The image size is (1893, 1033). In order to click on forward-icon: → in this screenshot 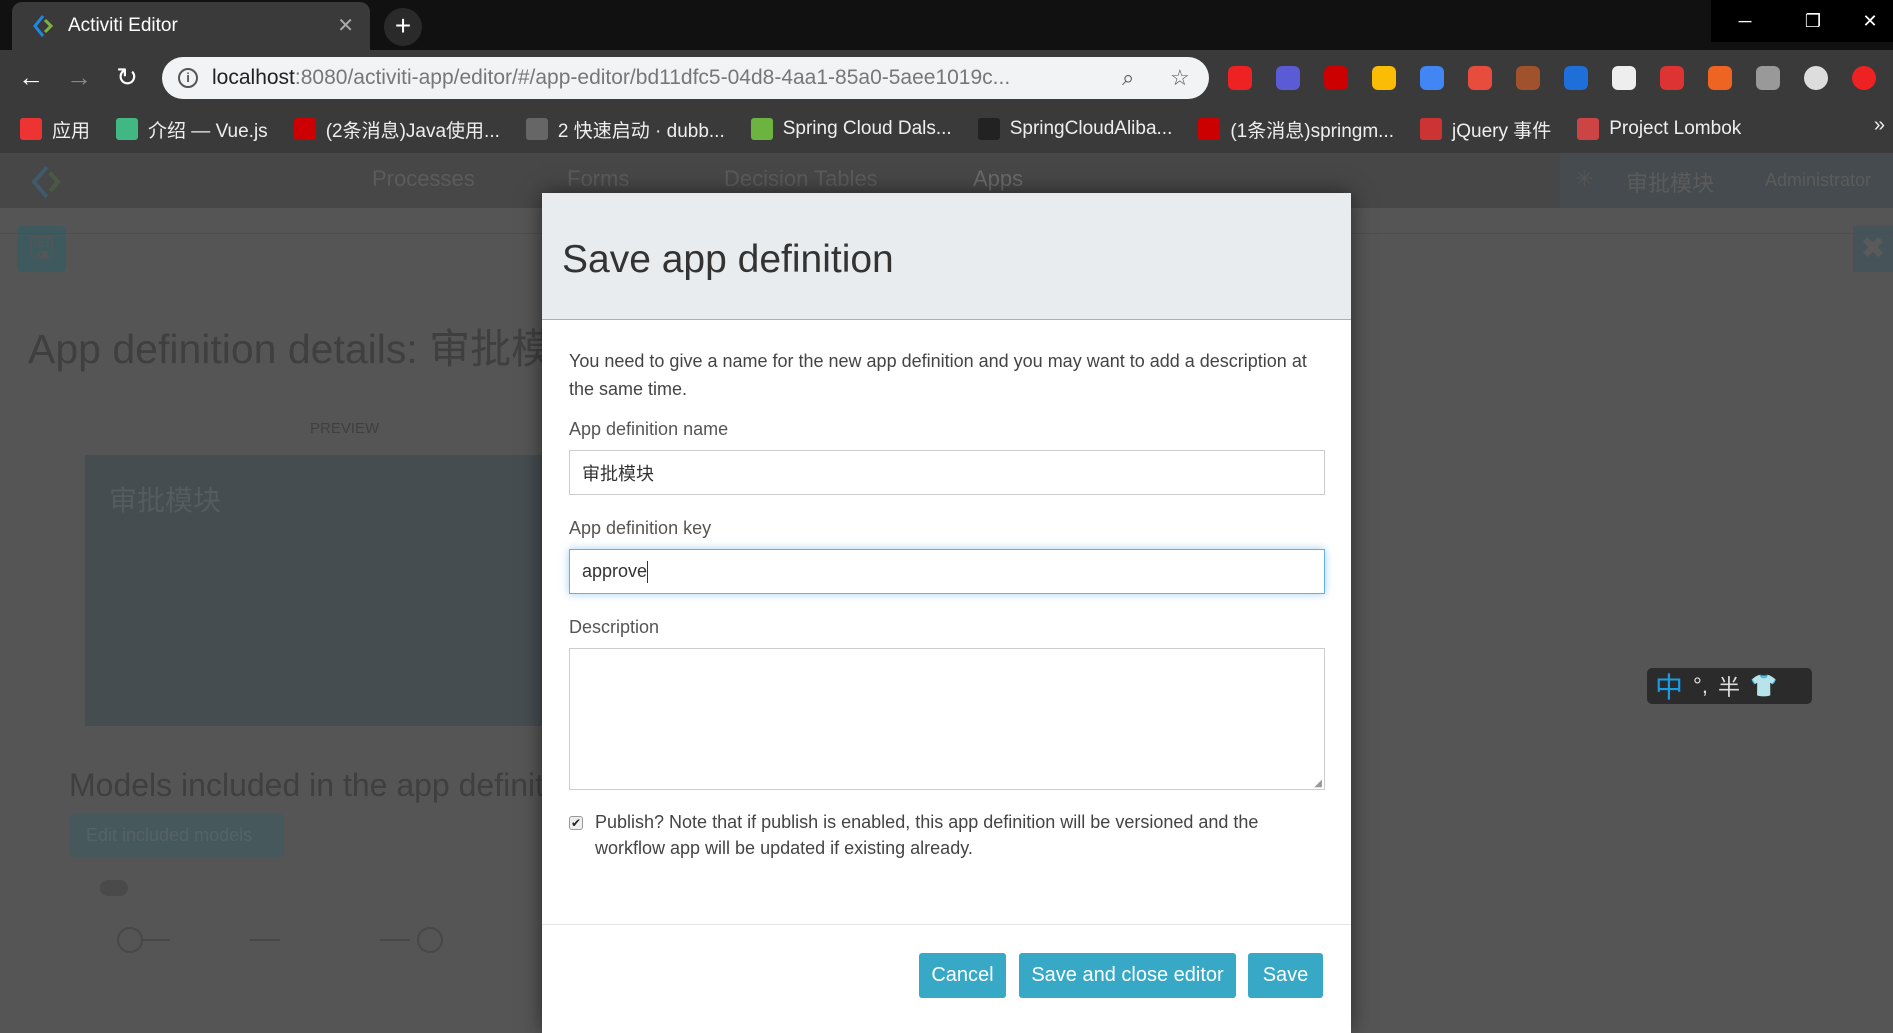, I will do `click(79, 77)`.